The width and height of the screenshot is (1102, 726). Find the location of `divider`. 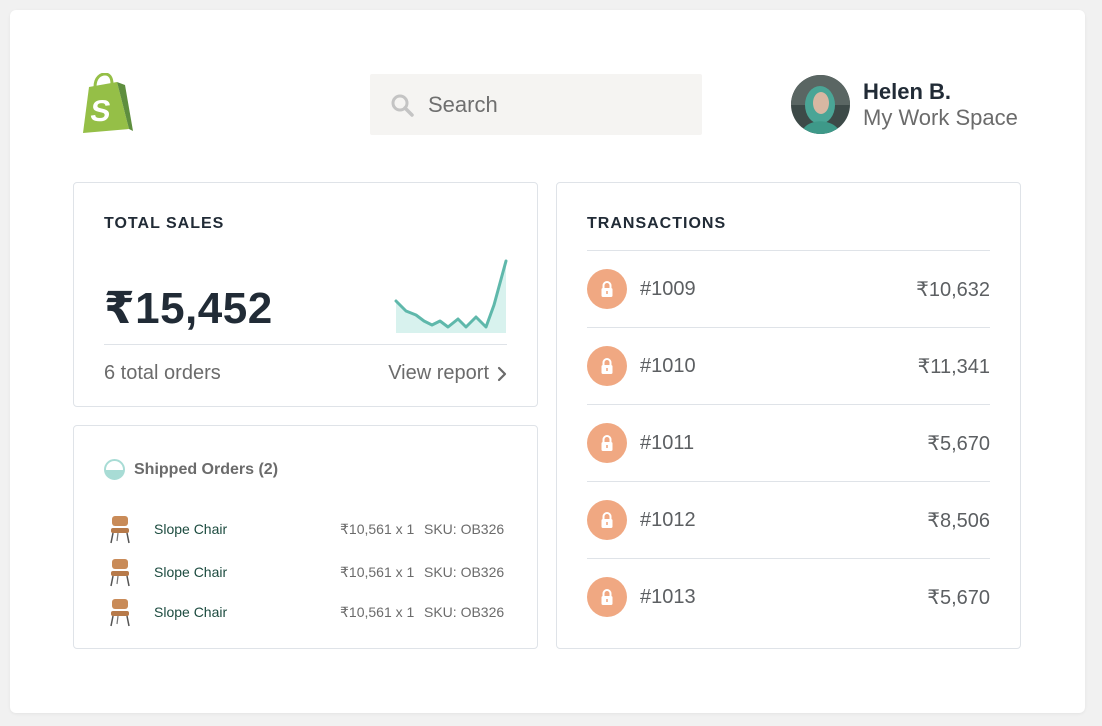

divider is located at coordinates (305, 344).